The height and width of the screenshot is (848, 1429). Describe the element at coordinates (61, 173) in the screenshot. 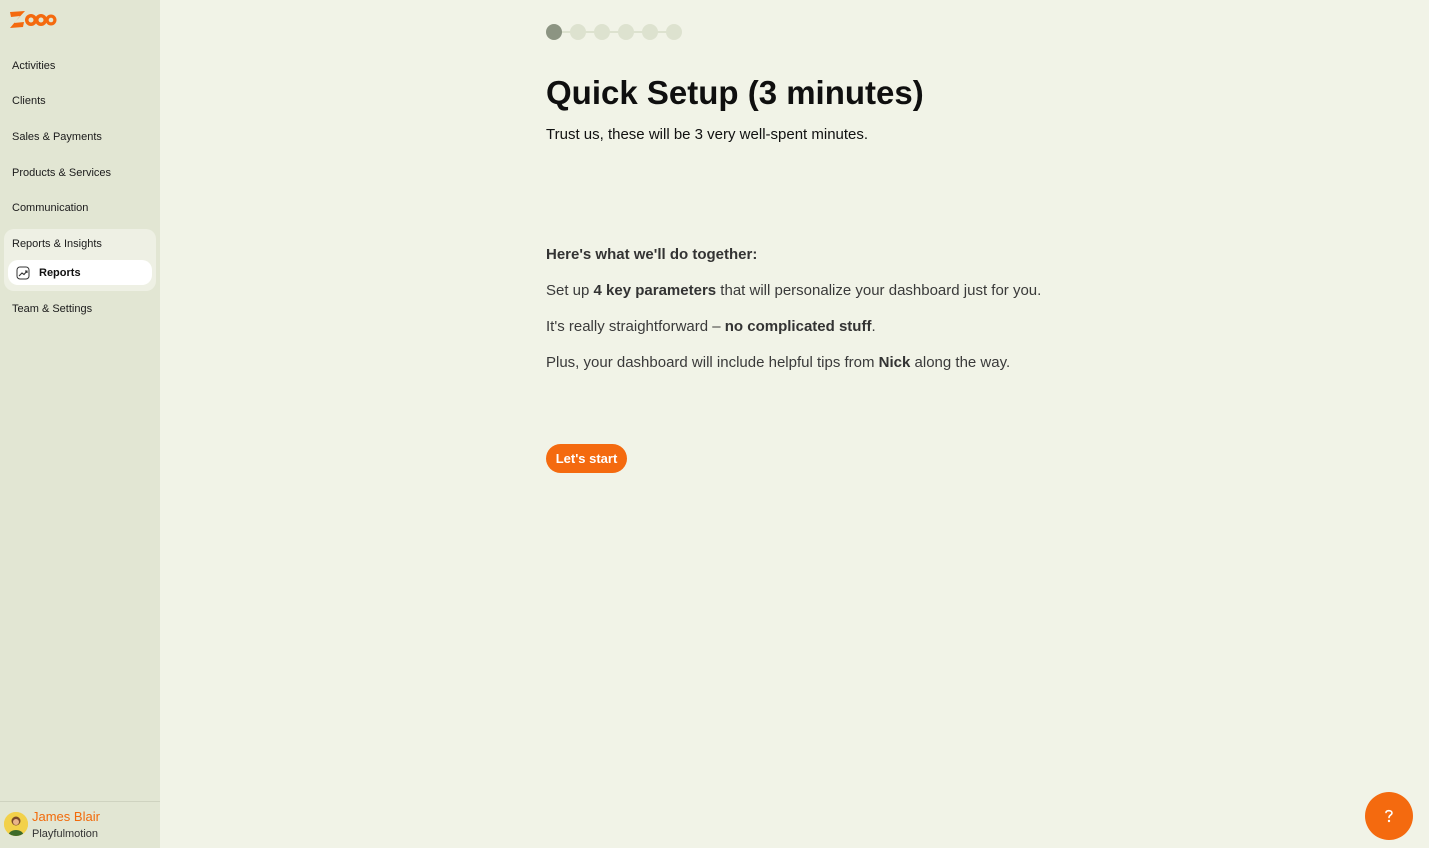

I see `sidebar-item-products-services: Products & Services` at that location.